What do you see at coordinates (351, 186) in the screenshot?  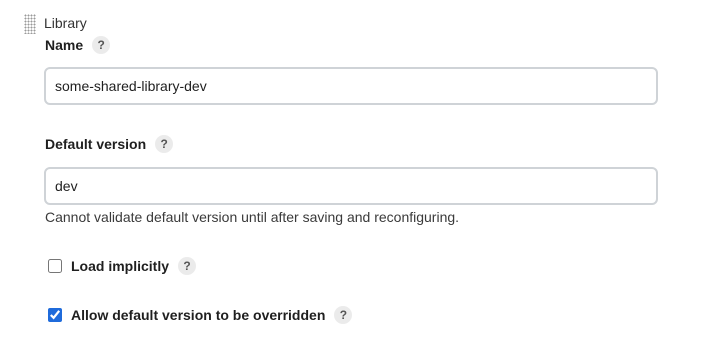 I see `default-version-input` at bounding box center [351, 186].